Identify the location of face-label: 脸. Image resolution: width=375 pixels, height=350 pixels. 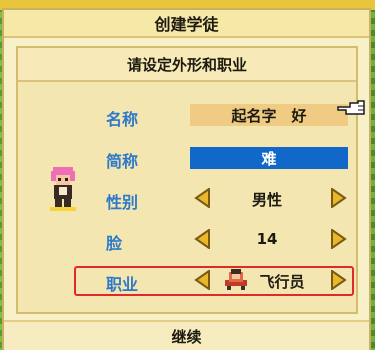
(114, 243).